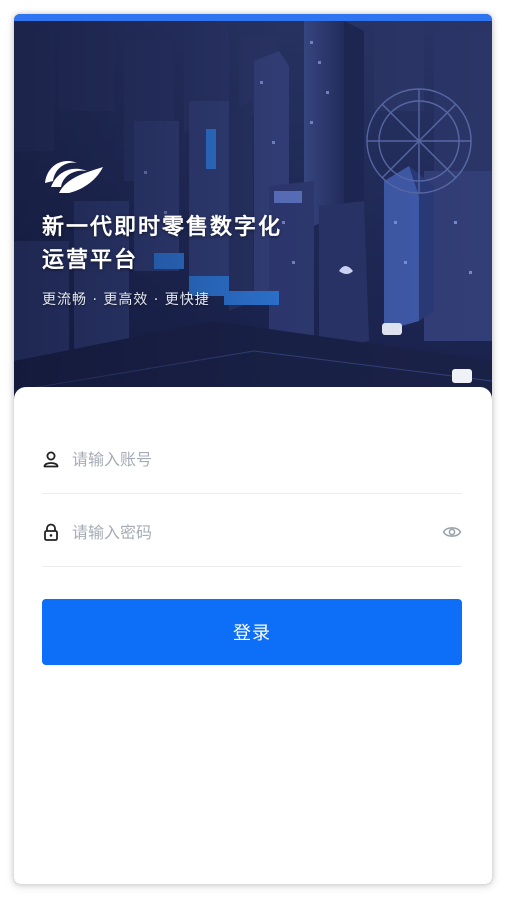 This screenshot has height=900, width=506. I want to click on lock-icon, so click(51, 532).